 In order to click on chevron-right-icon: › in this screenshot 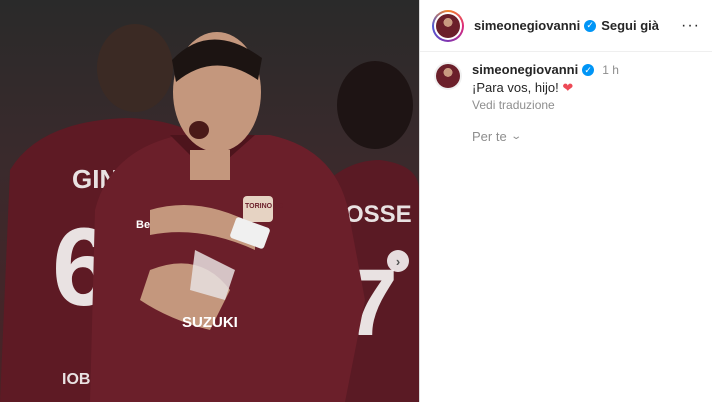, I will do `click(398, 261)`.